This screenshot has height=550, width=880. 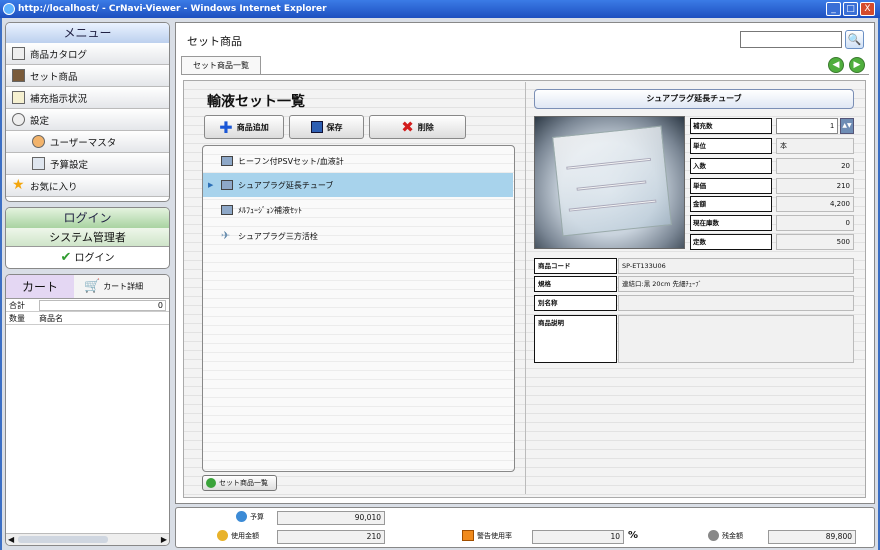 What do you see at coordinates (38, 141) in the screenshot?
I see `user-icon` at bounding box center [38, 141].